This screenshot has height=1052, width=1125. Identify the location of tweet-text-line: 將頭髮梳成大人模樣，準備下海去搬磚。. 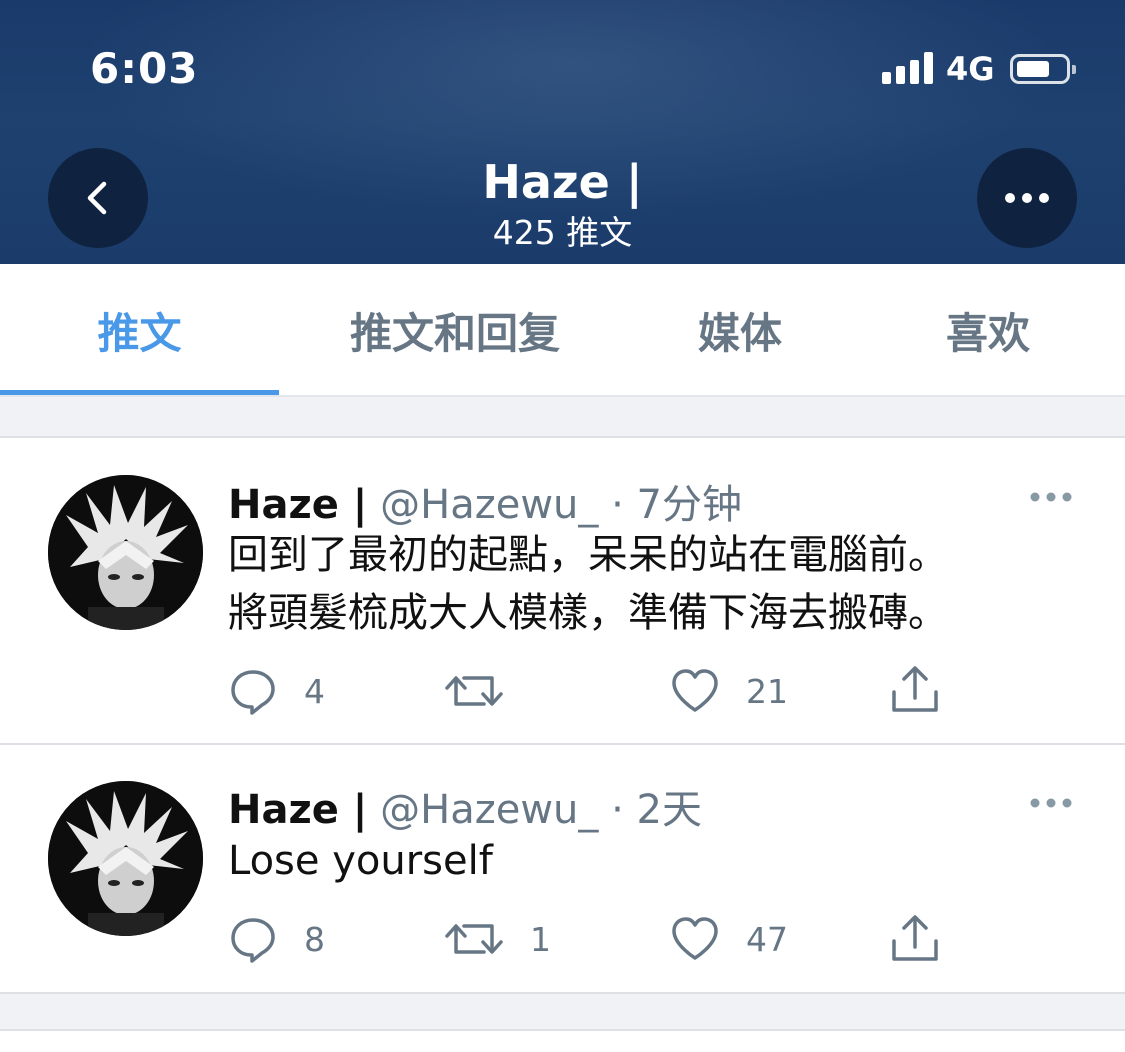
(588, 613).